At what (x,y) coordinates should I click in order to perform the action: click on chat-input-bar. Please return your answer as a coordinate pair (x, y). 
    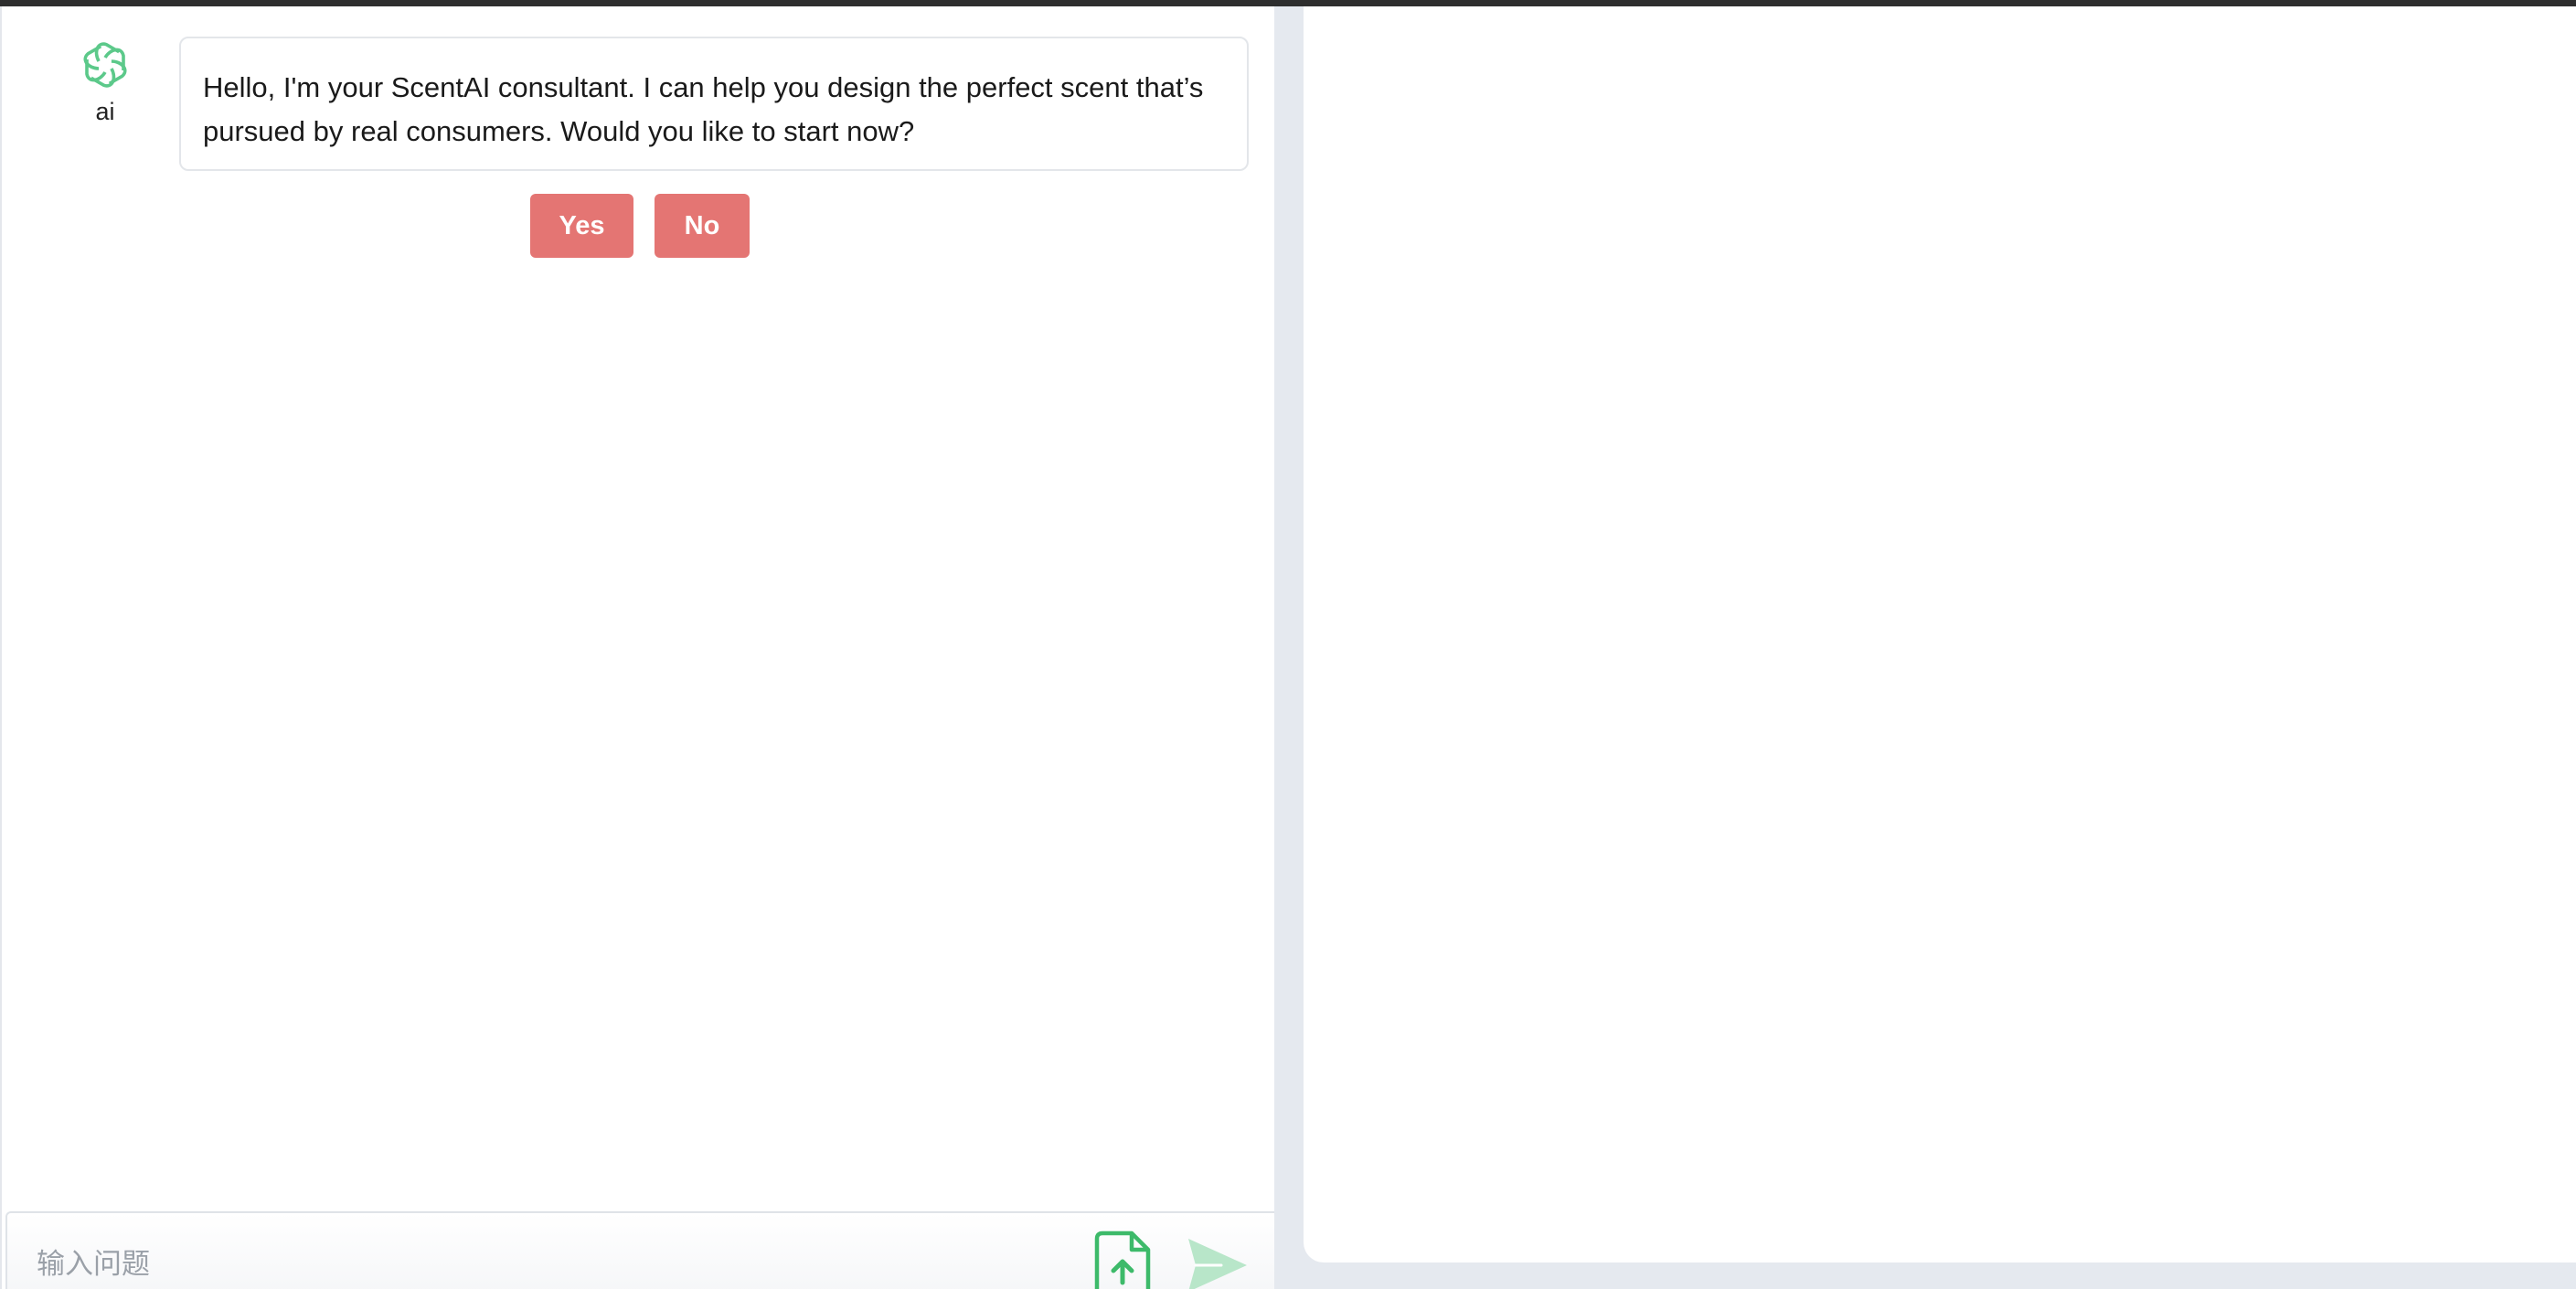
    Looking at the image, I should click on (639, 1250).